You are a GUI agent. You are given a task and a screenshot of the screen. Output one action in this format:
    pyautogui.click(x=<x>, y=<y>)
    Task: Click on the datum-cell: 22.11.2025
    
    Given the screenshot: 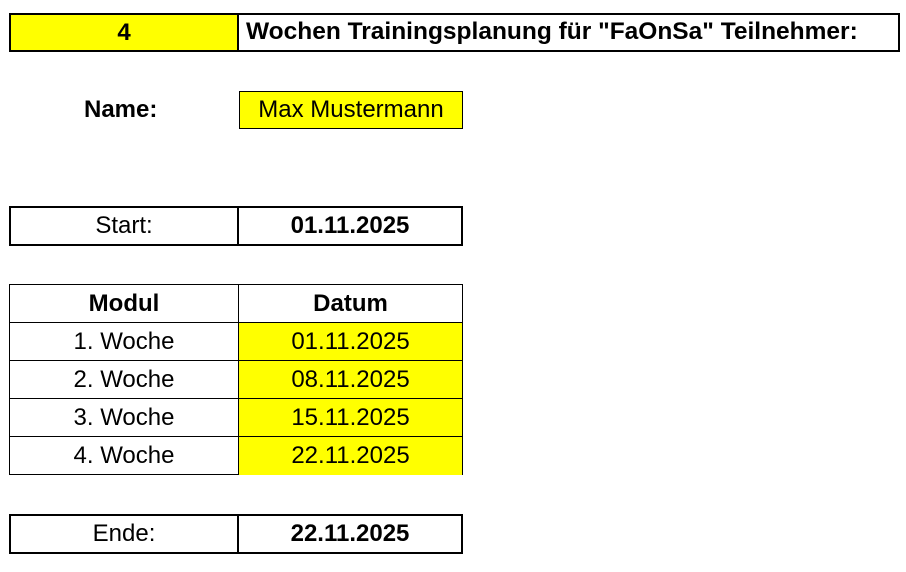 What is the action you would take?
    pyautogui.click(x=350, y=456)
    